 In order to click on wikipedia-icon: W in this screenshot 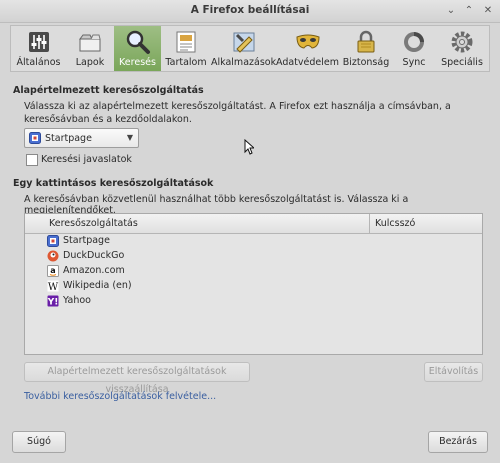, I will do `click(53, 286)`.